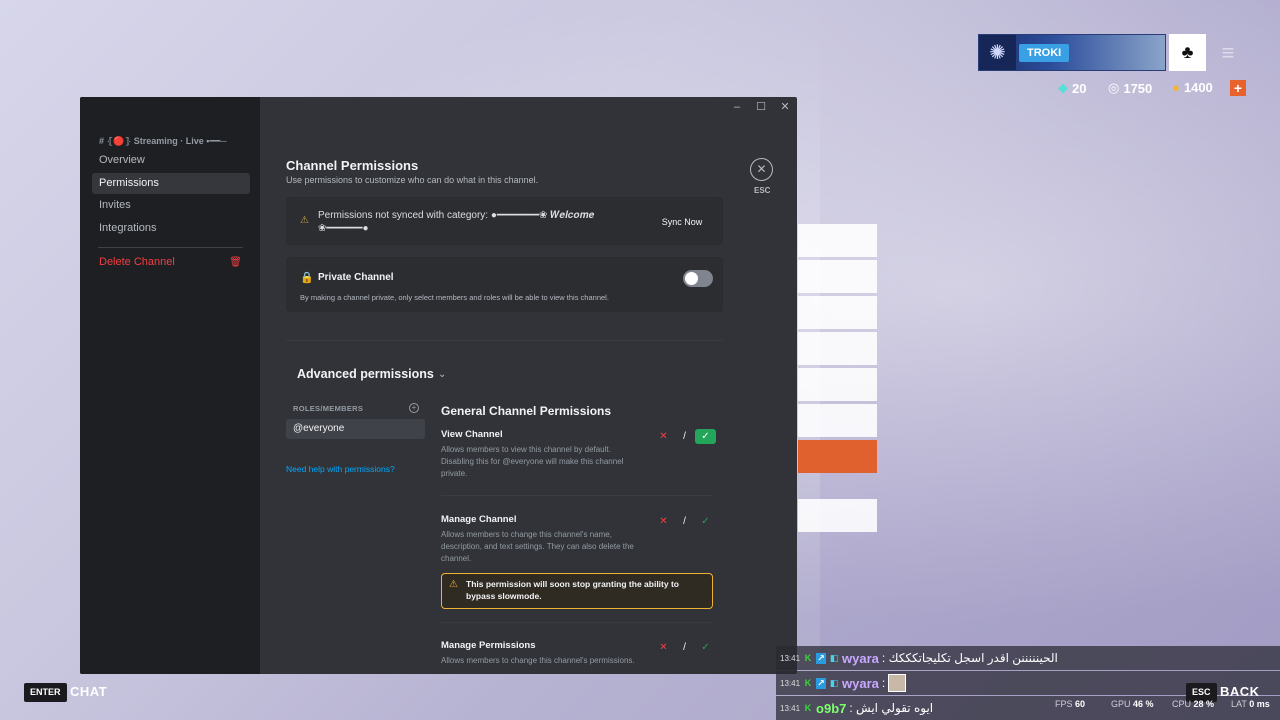  What do you see at coordinates (414, 408) in the screenshot?
I see `add-role-icon: +` at bounding box center [414, 408].